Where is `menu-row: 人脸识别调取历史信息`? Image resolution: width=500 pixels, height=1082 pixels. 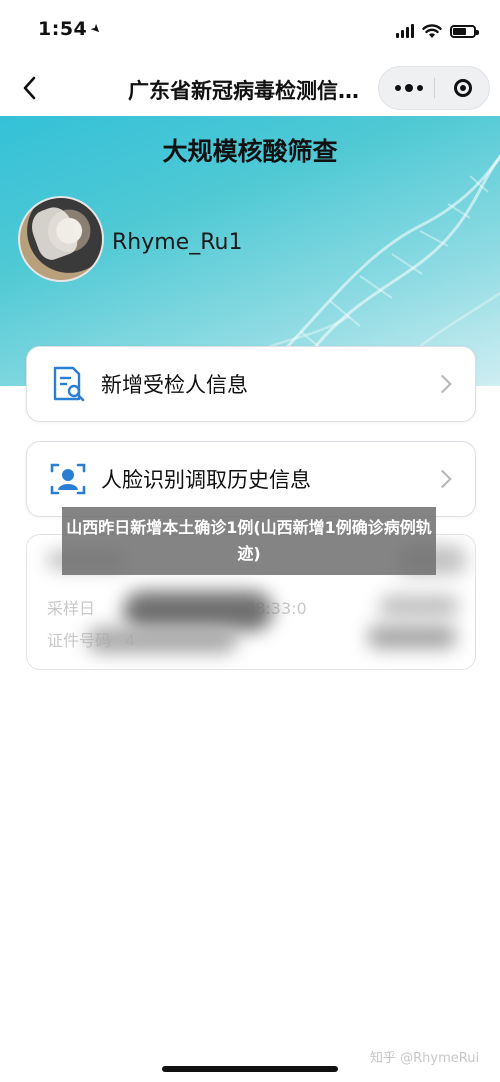
menu-row: 人脸识别调取历史信息 is located at coordinates (251, 479).